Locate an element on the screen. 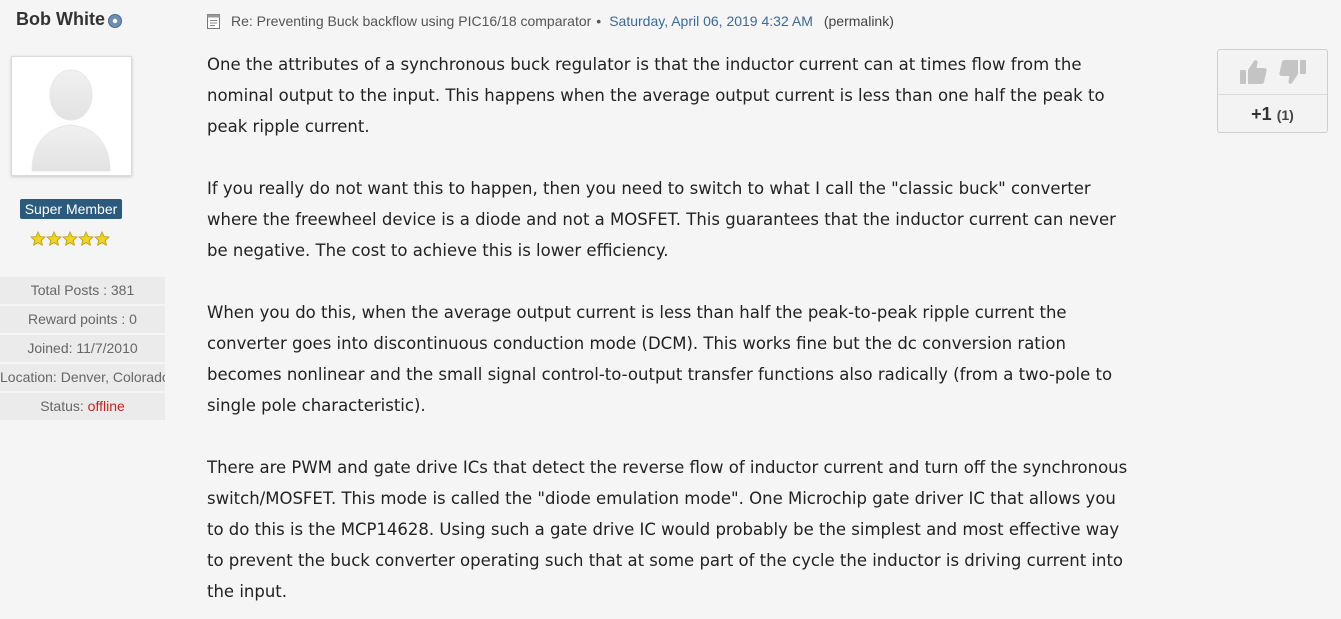 This screenshot has width=1341, height=619. rank-badge: Super Member is located at coordinates (71, 209).